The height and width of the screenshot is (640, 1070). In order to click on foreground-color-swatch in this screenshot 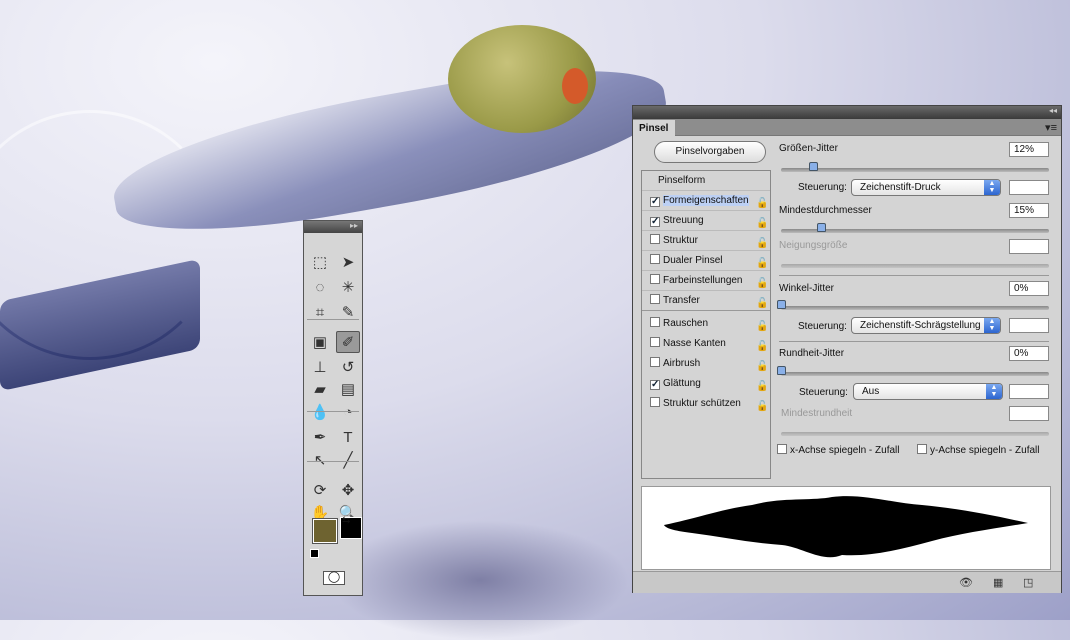, I will do `click(325, 531)`.